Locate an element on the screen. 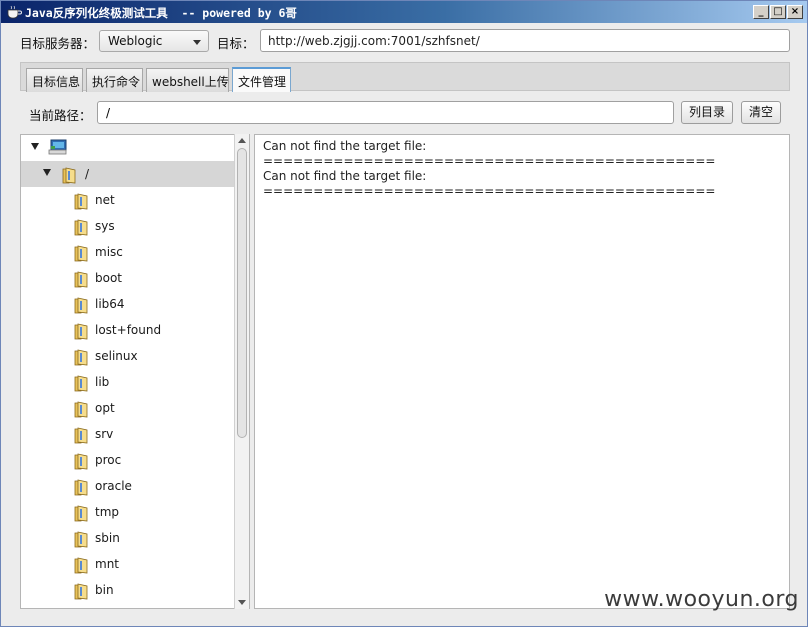  tree-item-label: boot is located at coordinates (109, 278).